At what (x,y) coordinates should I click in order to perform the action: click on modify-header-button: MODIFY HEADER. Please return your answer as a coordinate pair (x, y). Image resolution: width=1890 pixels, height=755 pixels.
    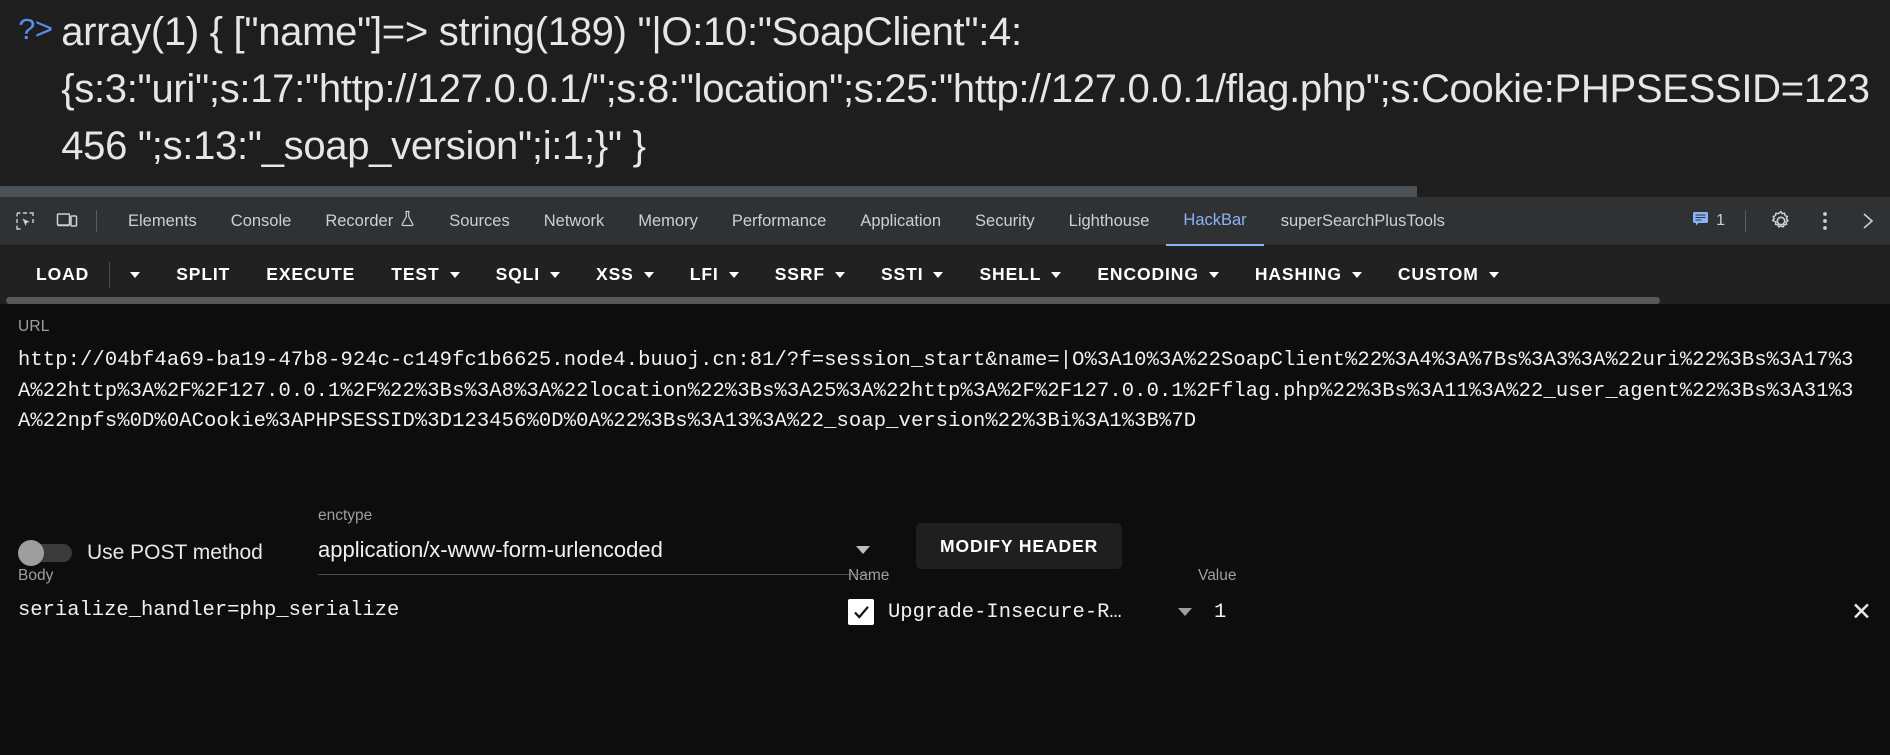
    Looking at the image, I should click on (1019, 546).